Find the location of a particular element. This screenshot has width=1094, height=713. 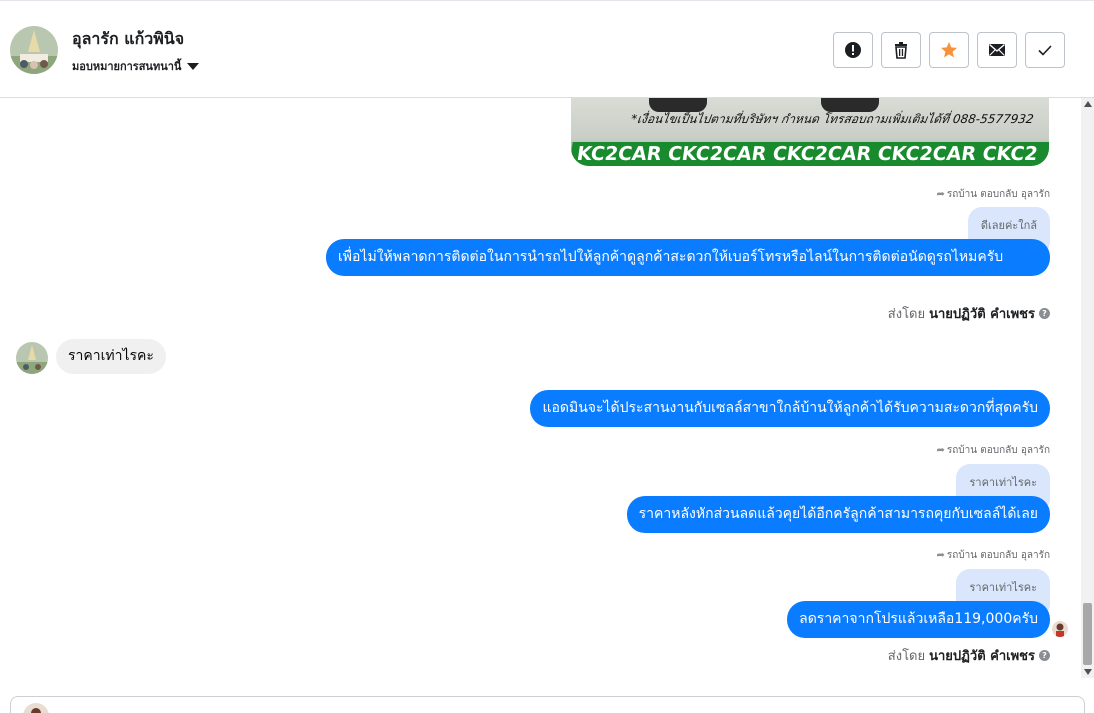

mark-done-button is located at coordinates (1045, 50).